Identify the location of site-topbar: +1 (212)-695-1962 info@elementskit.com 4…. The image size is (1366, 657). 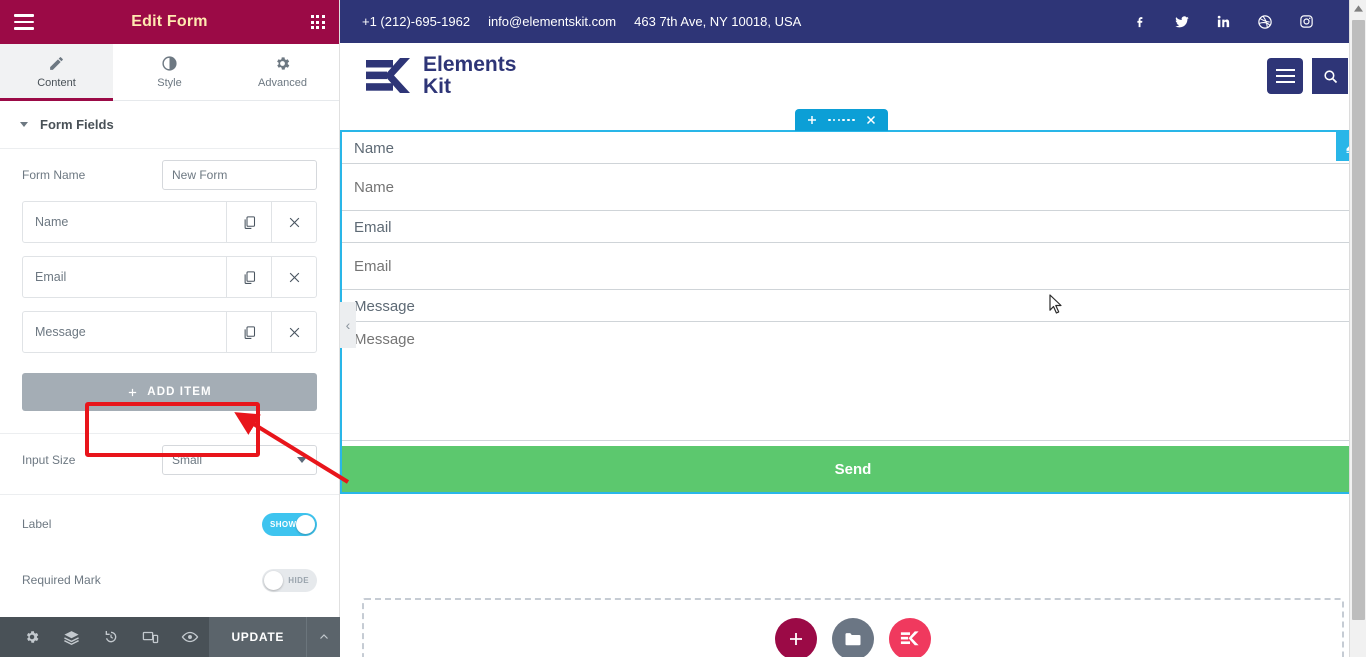
(853, 21).